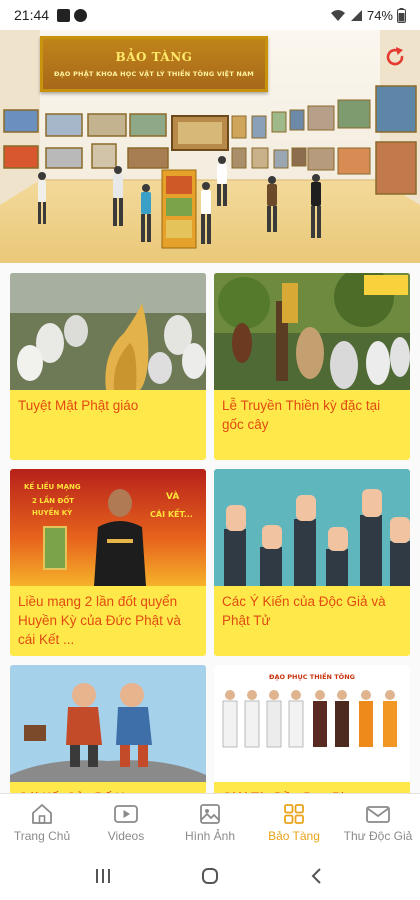 Image resolution: width=420 pixels, height=900 pixels. I want to click on thumb-text-line3: HUYỀN KỲ, so click(52, 512).